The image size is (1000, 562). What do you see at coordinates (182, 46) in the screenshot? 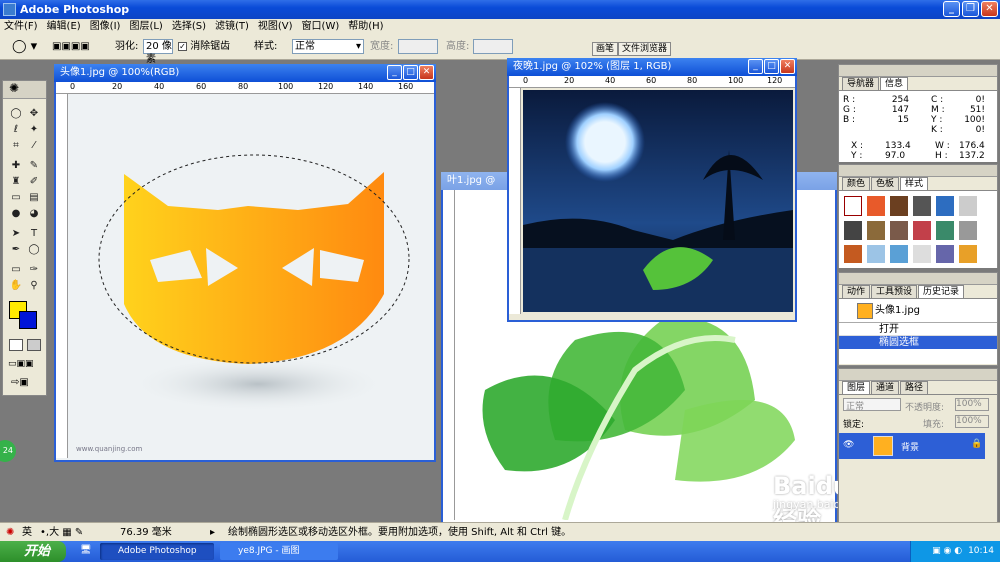
I see `antialias-checkbox: ✓` at bounding box center [182, 46].